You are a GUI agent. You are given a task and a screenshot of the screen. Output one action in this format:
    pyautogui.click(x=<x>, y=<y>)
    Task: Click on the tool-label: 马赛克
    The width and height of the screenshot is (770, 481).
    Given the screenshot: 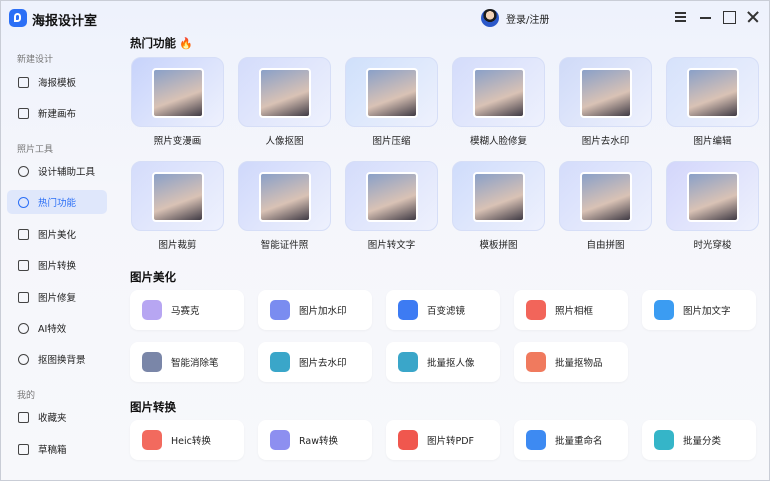 What is the action you would take?
    pyautogui.click(x=185, y=311)
    